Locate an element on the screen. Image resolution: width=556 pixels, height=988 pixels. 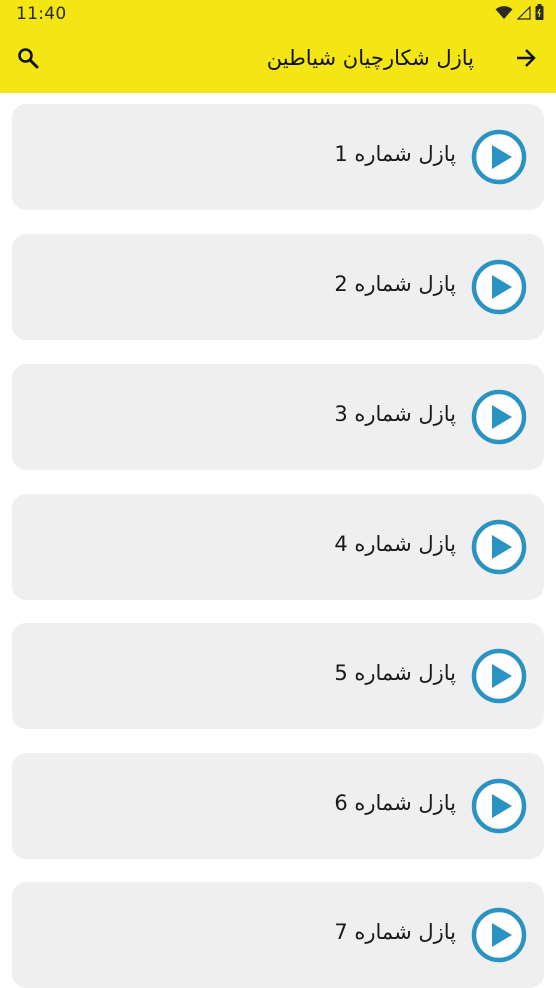
arrow-right-icon is located at coordinates (526, 60).